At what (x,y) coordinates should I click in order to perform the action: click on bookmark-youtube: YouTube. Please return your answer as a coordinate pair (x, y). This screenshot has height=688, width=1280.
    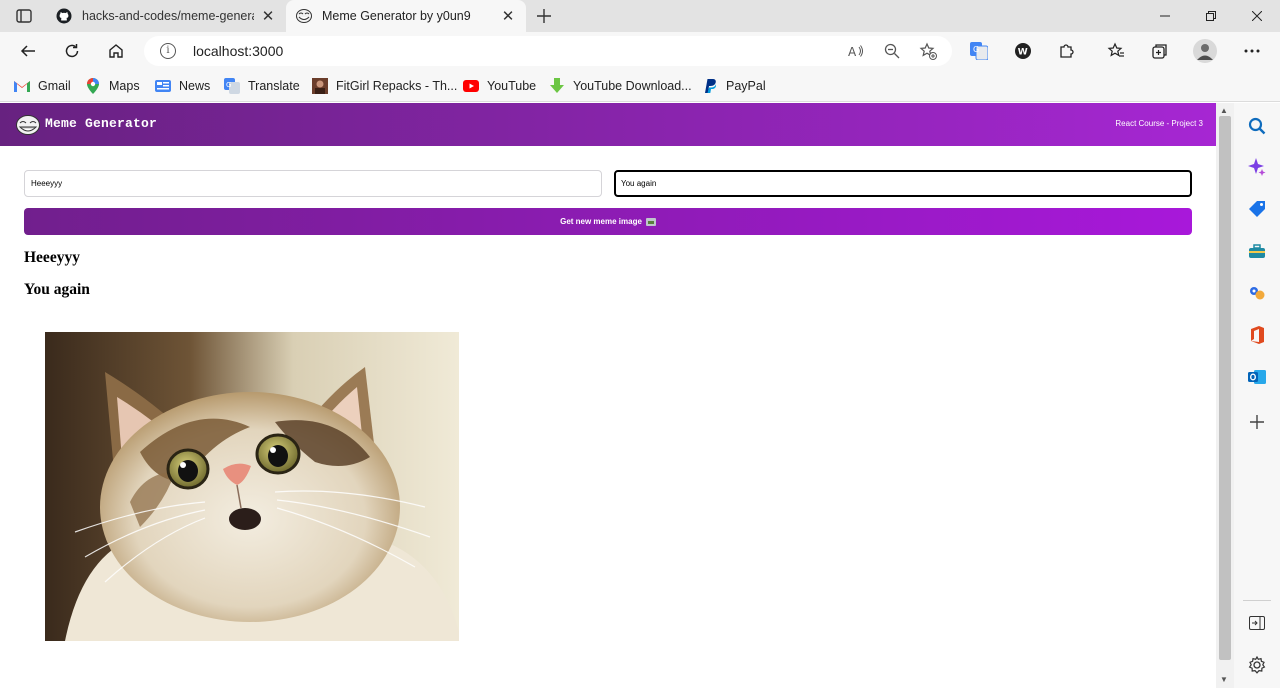
    Looking at the image, I should click on (499, 86).